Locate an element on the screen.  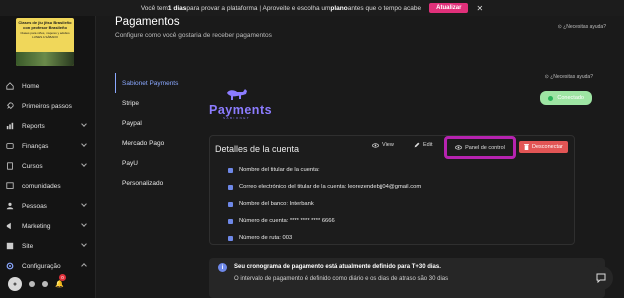
edit-button: Edit is located at coordinates (423, 145).